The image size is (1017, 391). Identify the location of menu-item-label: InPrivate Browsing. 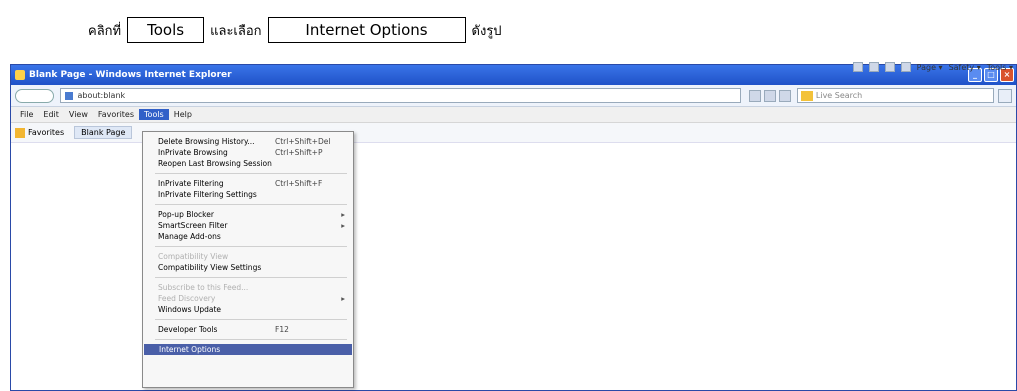
(193, 152).